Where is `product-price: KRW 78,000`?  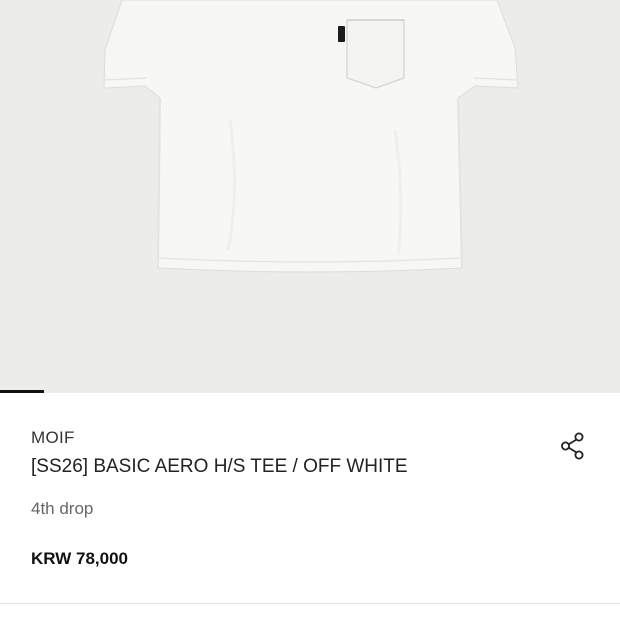
product-price: KRW 78,000 is located at coordinates (80, 558).